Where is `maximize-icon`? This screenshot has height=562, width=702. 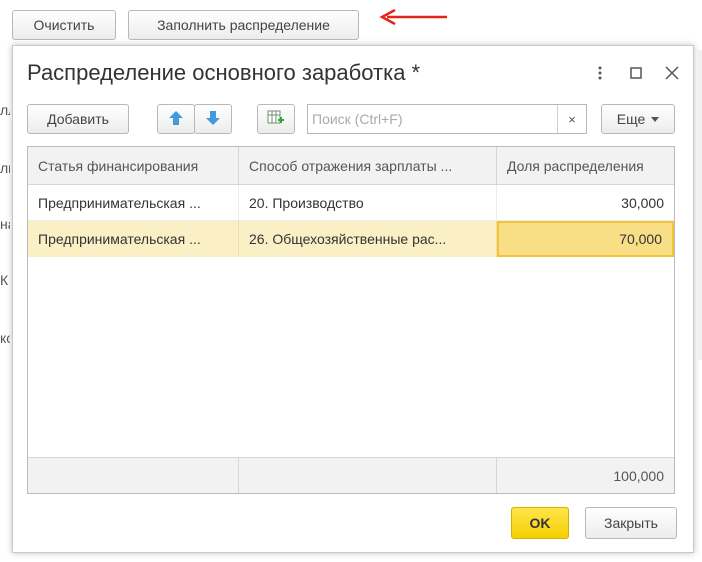 maximize-icon is located at coordinates (636, 73).